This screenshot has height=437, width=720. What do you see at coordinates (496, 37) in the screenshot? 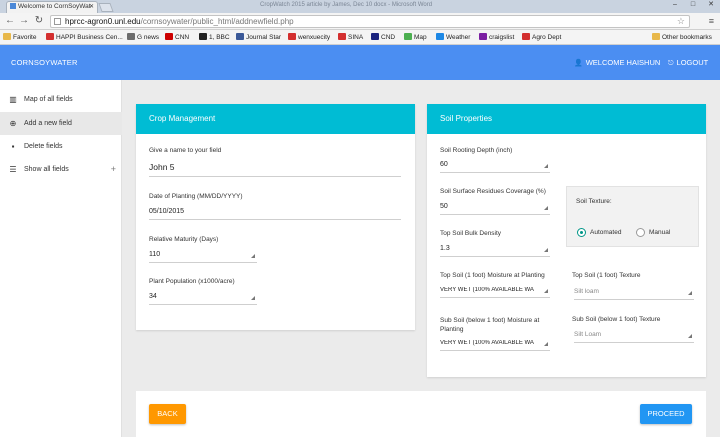
I see `bookmark-item: craigslist` at bounding box center [496, 37].